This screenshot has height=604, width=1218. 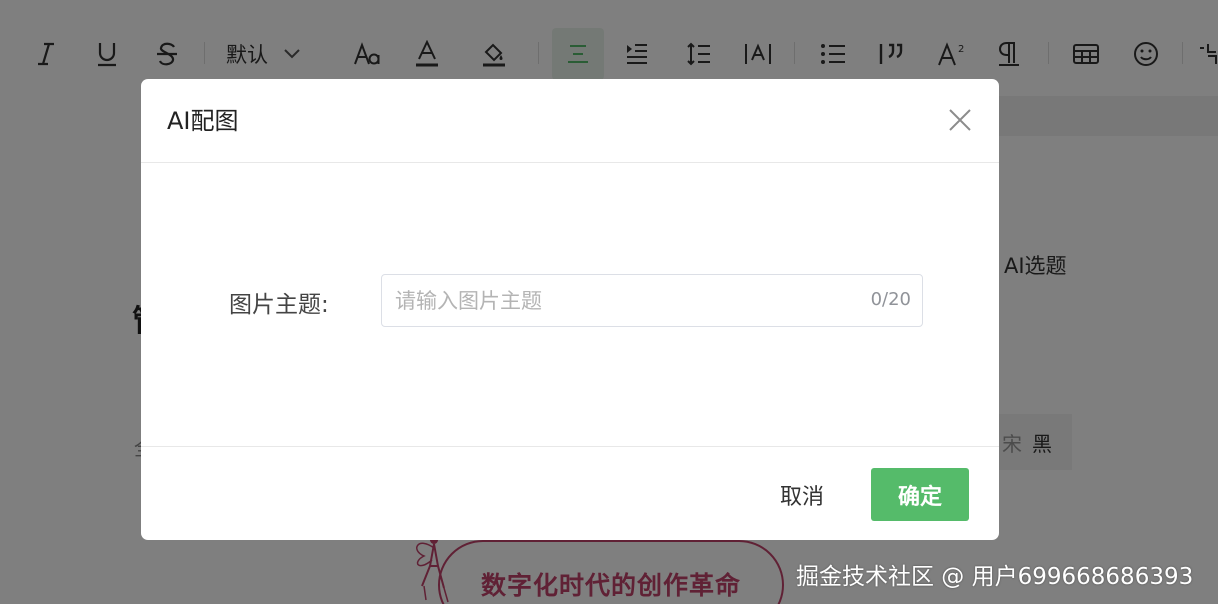 I want to click on cancel-button: 取消, so click(x=802, y=494).